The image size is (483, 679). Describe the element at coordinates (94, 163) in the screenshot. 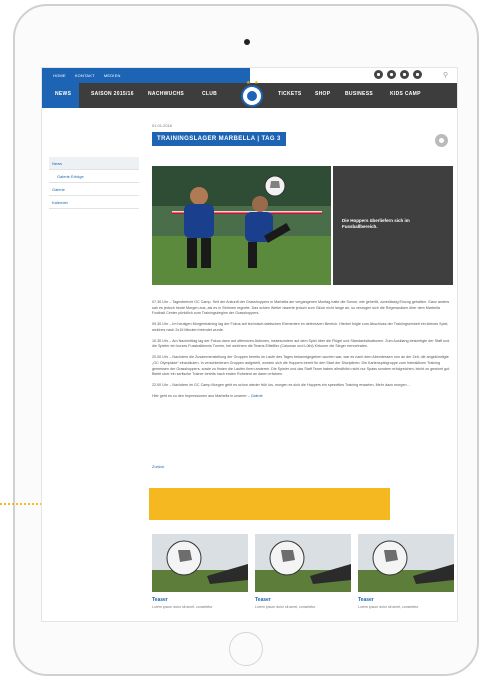

I see `sidebar-item-news: News` at that location.